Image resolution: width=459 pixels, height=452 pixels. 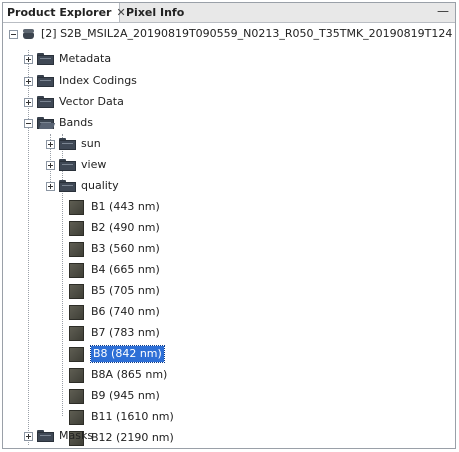 What do you see at coordinates (125, 248) in the screenshot?
I see `band-label: B3 (560 nm)` at bounding box center [125, 248].